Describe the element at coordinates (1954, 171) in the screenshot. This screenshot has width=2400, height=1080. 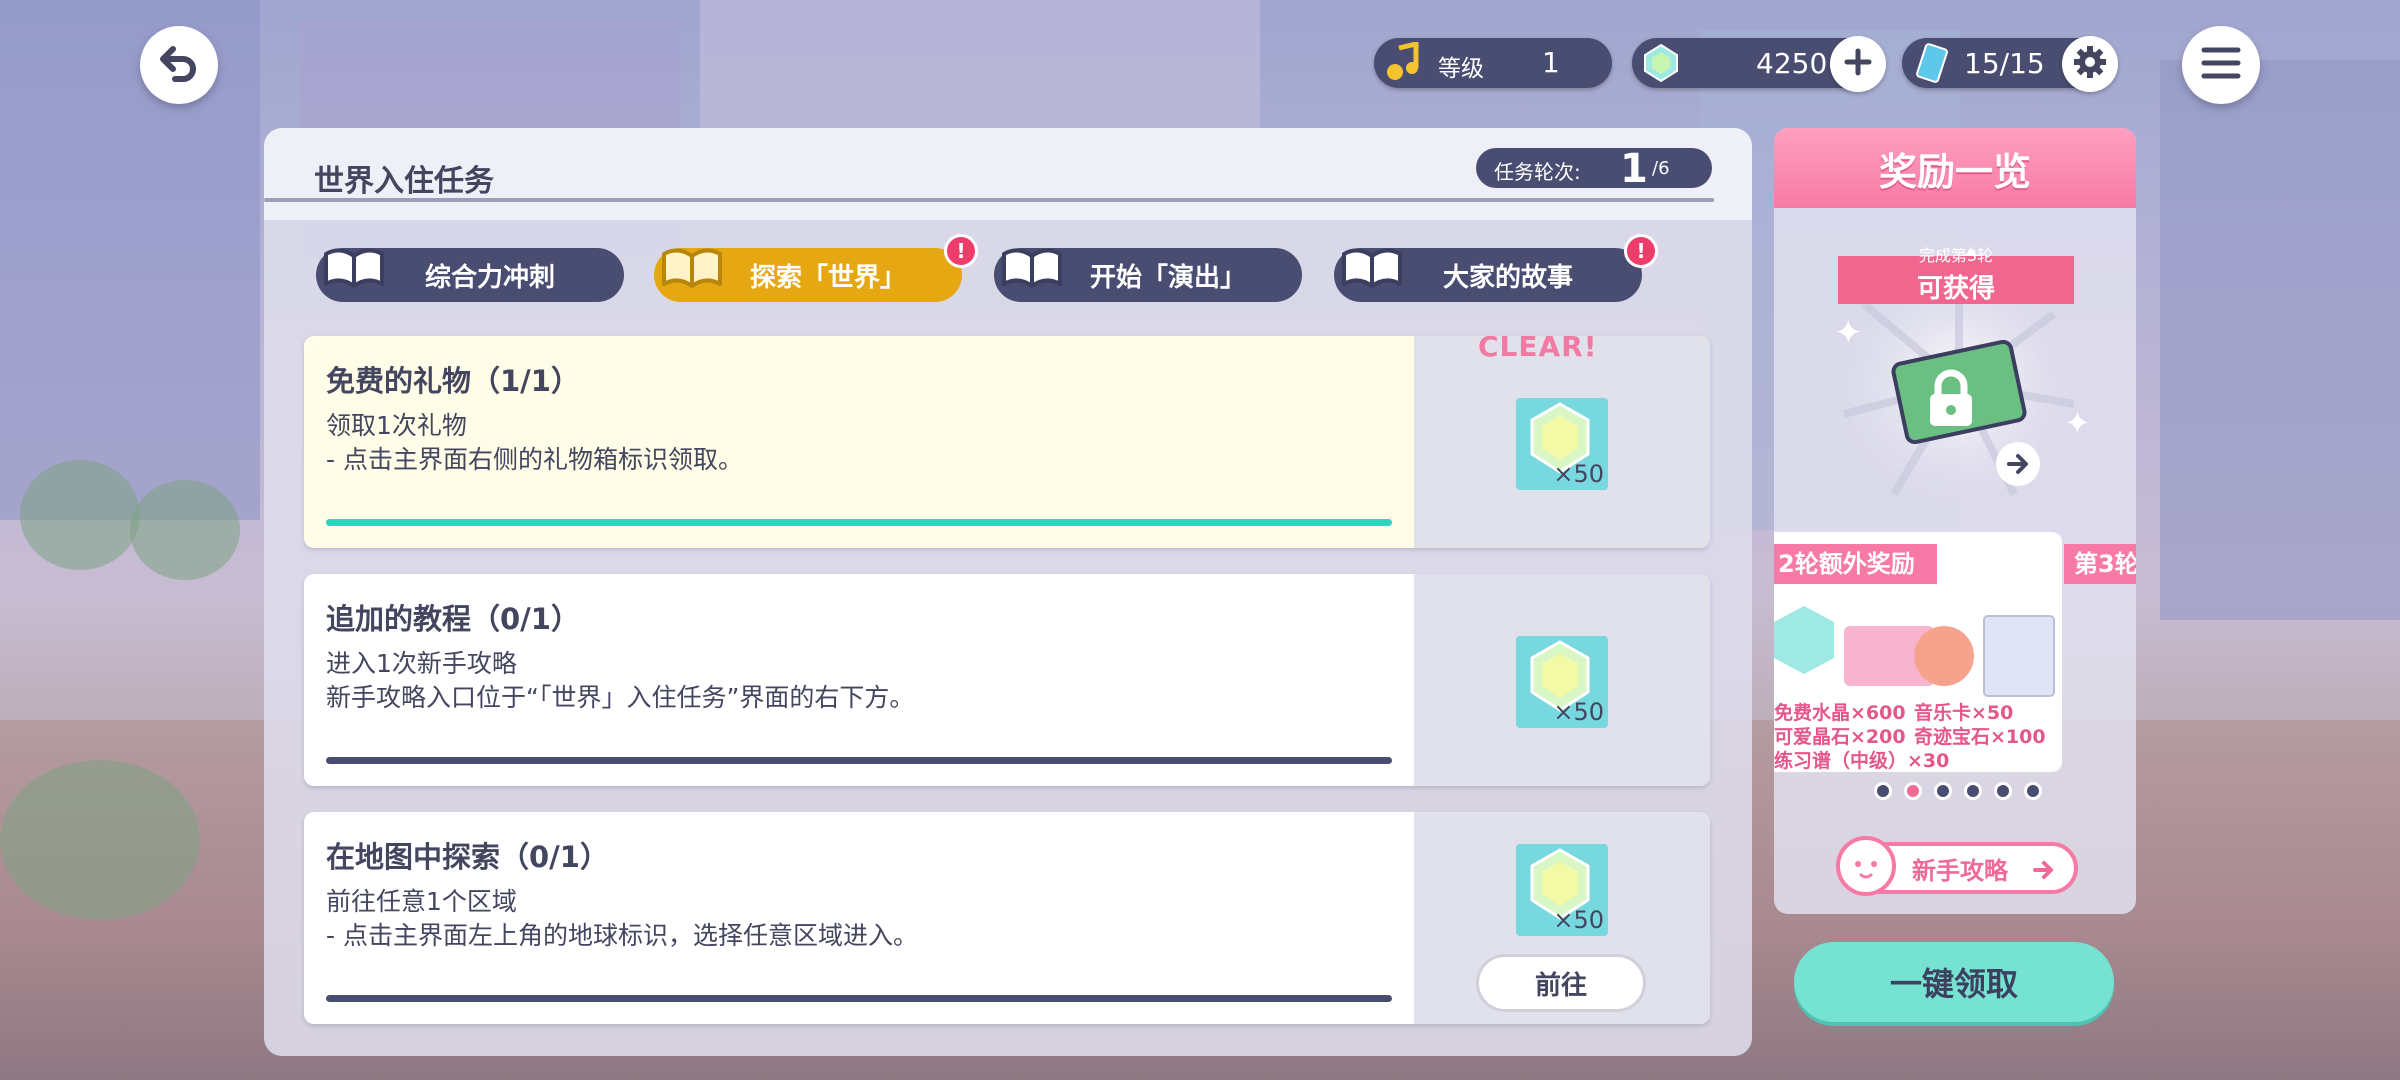
I see `reward-header-title: 奖励一览` at that location.